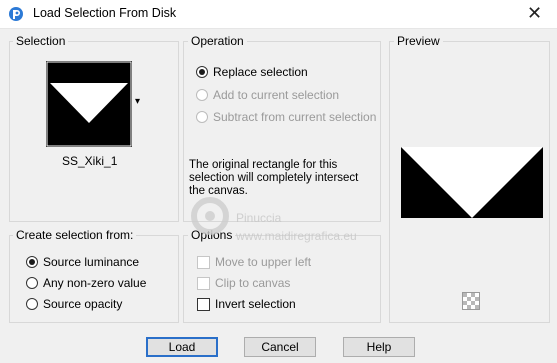  Describe the element at coordinates (137, 101) in the screenshot. I see `chevron-down-icon: ▾` at that location.